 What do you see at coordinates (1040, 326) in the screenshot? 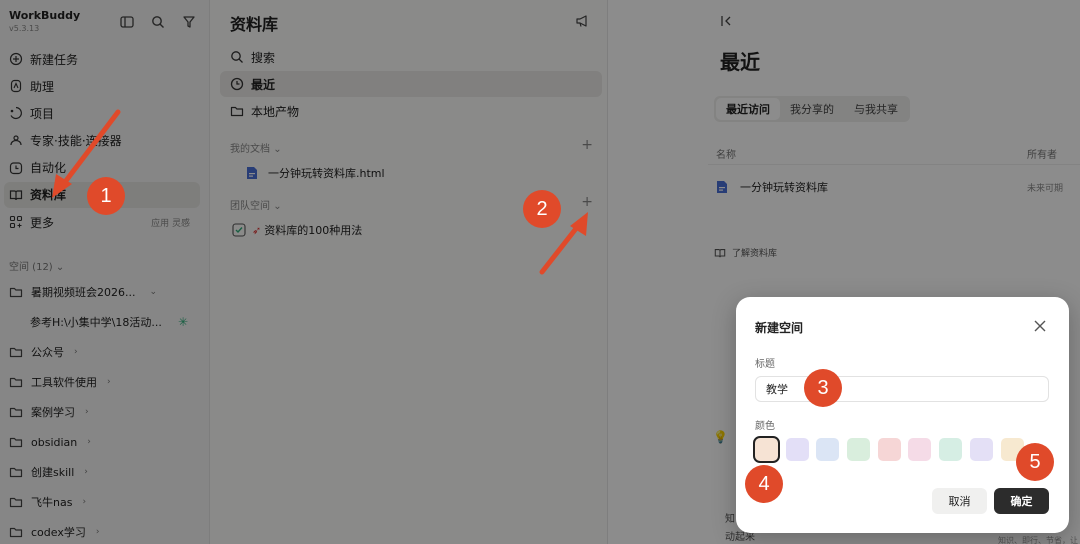
I see `close-icon` at bounding box center [1040, 326].